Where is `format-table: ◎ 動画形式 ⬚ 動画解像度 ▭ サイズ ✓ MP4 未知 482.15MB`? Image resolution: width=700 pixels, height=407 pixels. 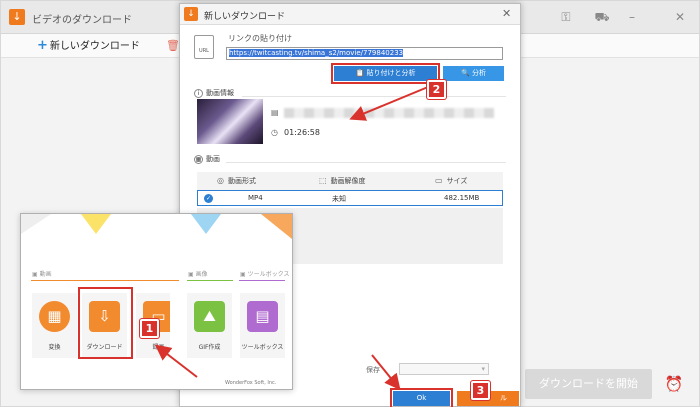 format-table: ◎ 動画形式 ⬚ 動画解像度 ▭ サイズ ✓ MP4 未知 482.15MB is located at coordinates (350, 189).